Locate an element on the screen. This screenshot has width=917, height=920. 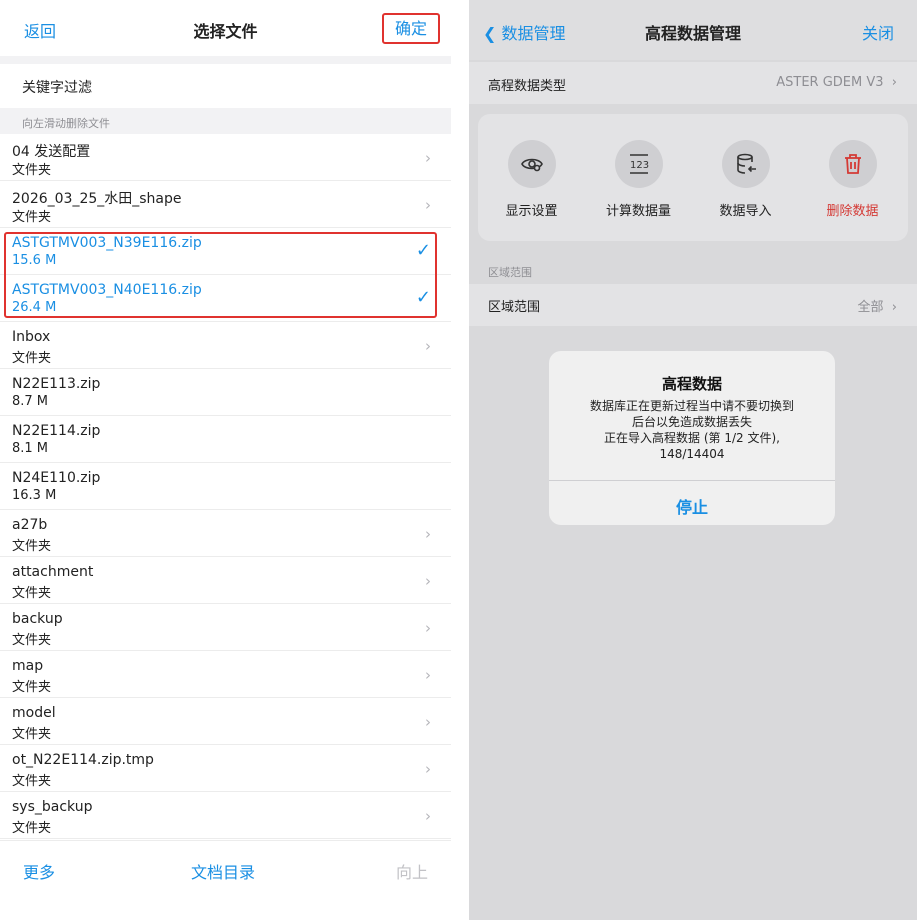
file-name: 04 发送配置 is located at coordinates (51, 152).